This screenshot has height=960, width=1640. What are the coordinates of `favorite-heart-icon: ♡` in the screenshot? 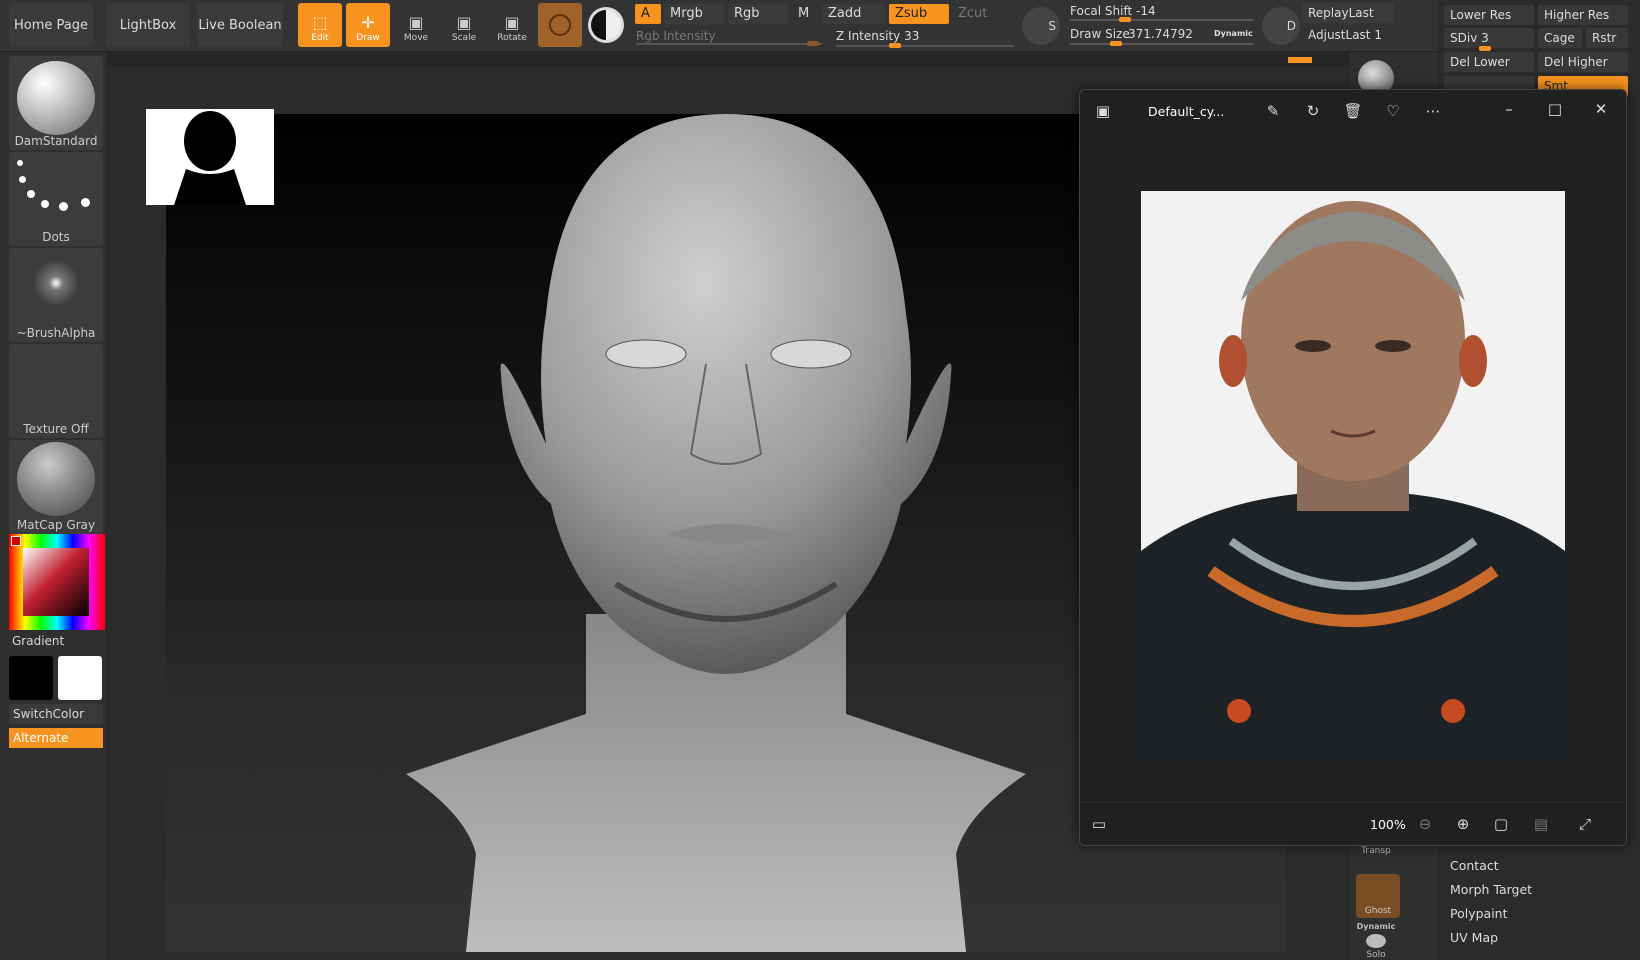 It's located at (1393, 111).